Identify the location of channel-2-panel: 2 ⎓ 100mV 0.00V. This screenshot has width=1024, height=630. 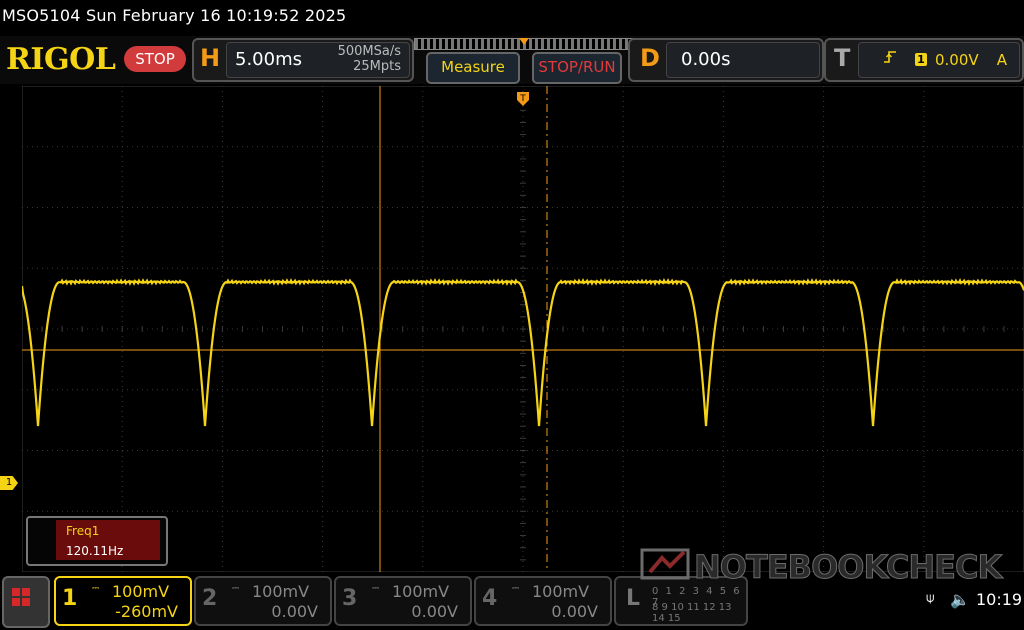
(263, 601).